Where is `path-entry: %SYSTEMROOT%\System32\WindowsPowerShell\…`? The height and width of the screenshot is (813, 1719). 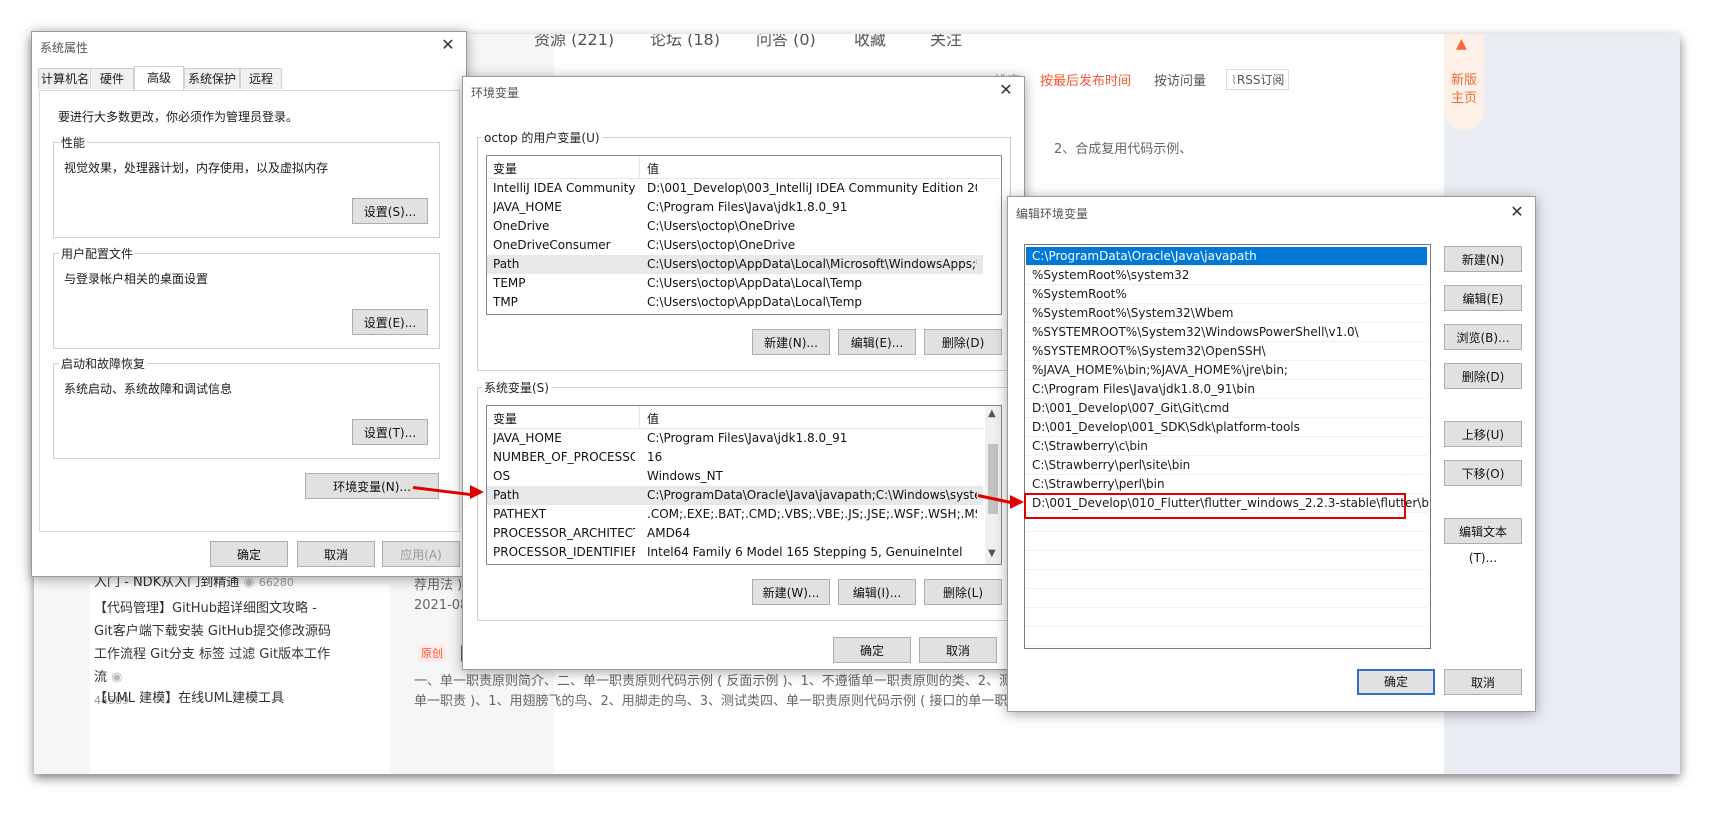
path-entry: %SYSTEMROOT%\System32\WindowsPowerShell\… is located at coordinates (1226, 332).